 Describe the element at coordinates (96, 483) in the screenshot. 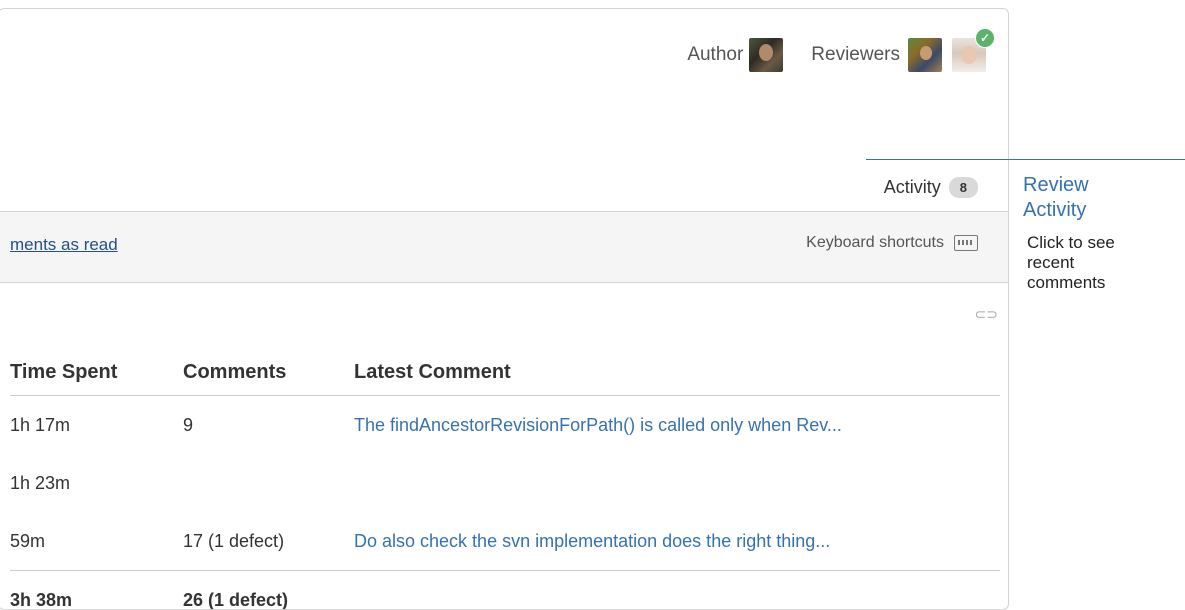

I see `time-spent-cell: 1h 23m` at that location.